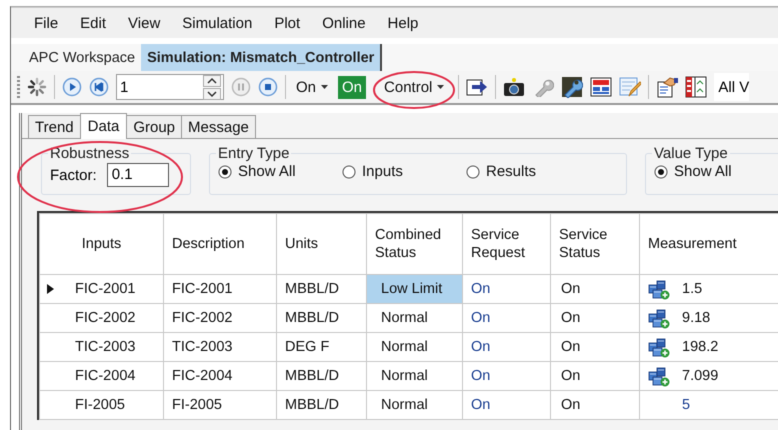  I want to click on table-cell: 198.2, so click(700, 347).